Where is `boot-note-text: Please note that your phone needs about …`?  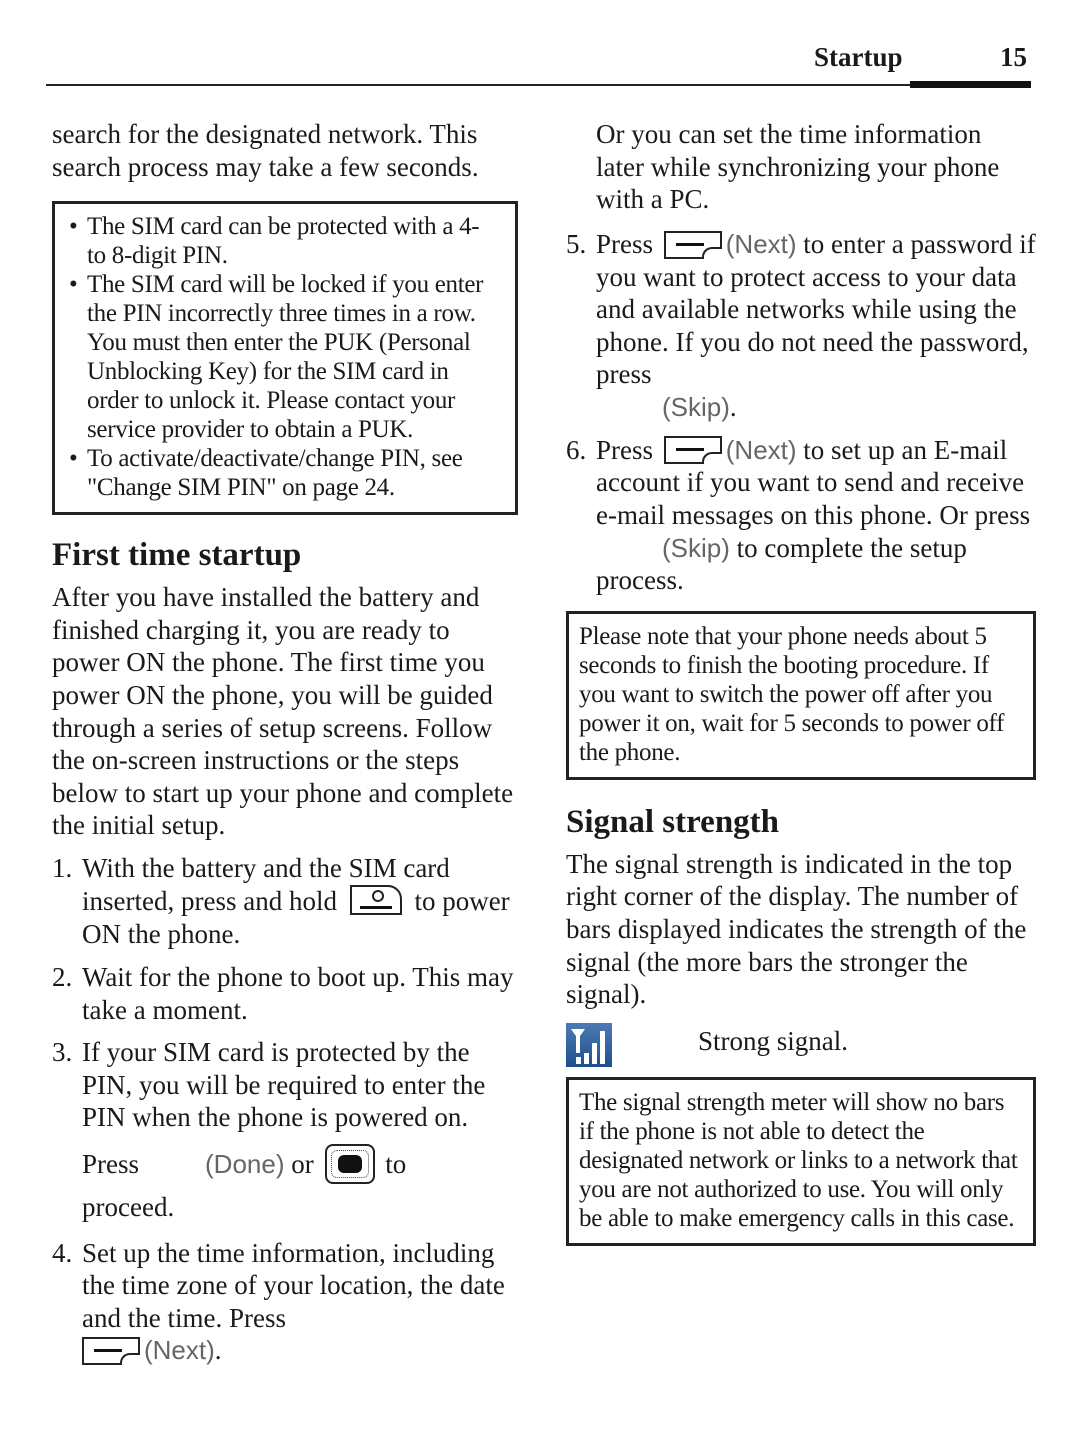
boot-note-text: Please note that your phone needs about … is located at coordinates (792, 694).